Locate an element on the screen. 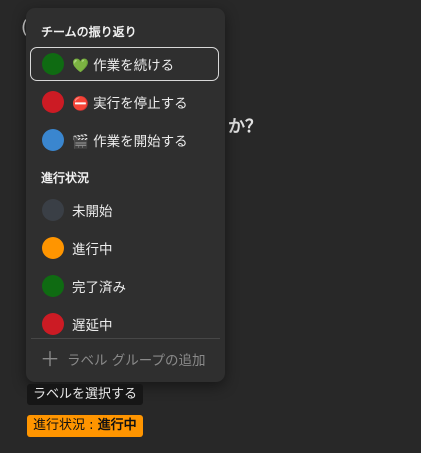  background-text-question: か？ is located at coordinates (245, 127).